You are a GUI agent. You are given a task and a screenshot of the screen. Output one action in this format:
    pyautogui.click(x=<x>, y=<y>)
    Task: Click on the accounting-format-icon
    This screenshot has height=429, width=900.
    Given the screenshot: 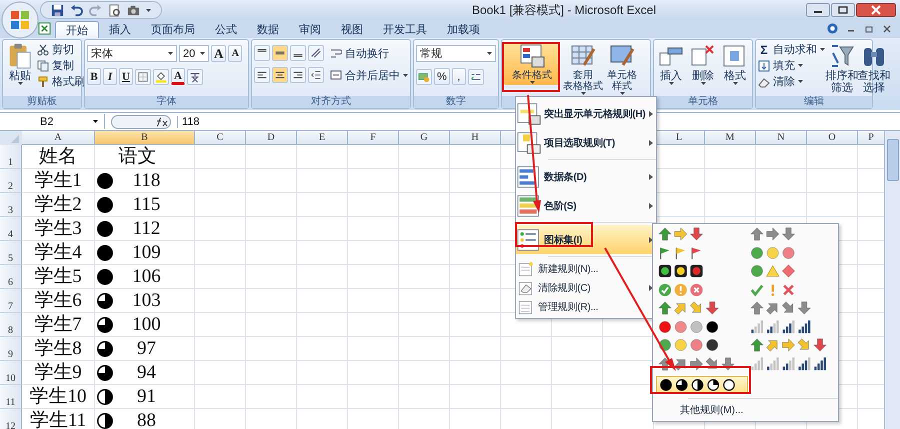 What is the action you would take?
    pyautogui.click(x=424, y=76)
    